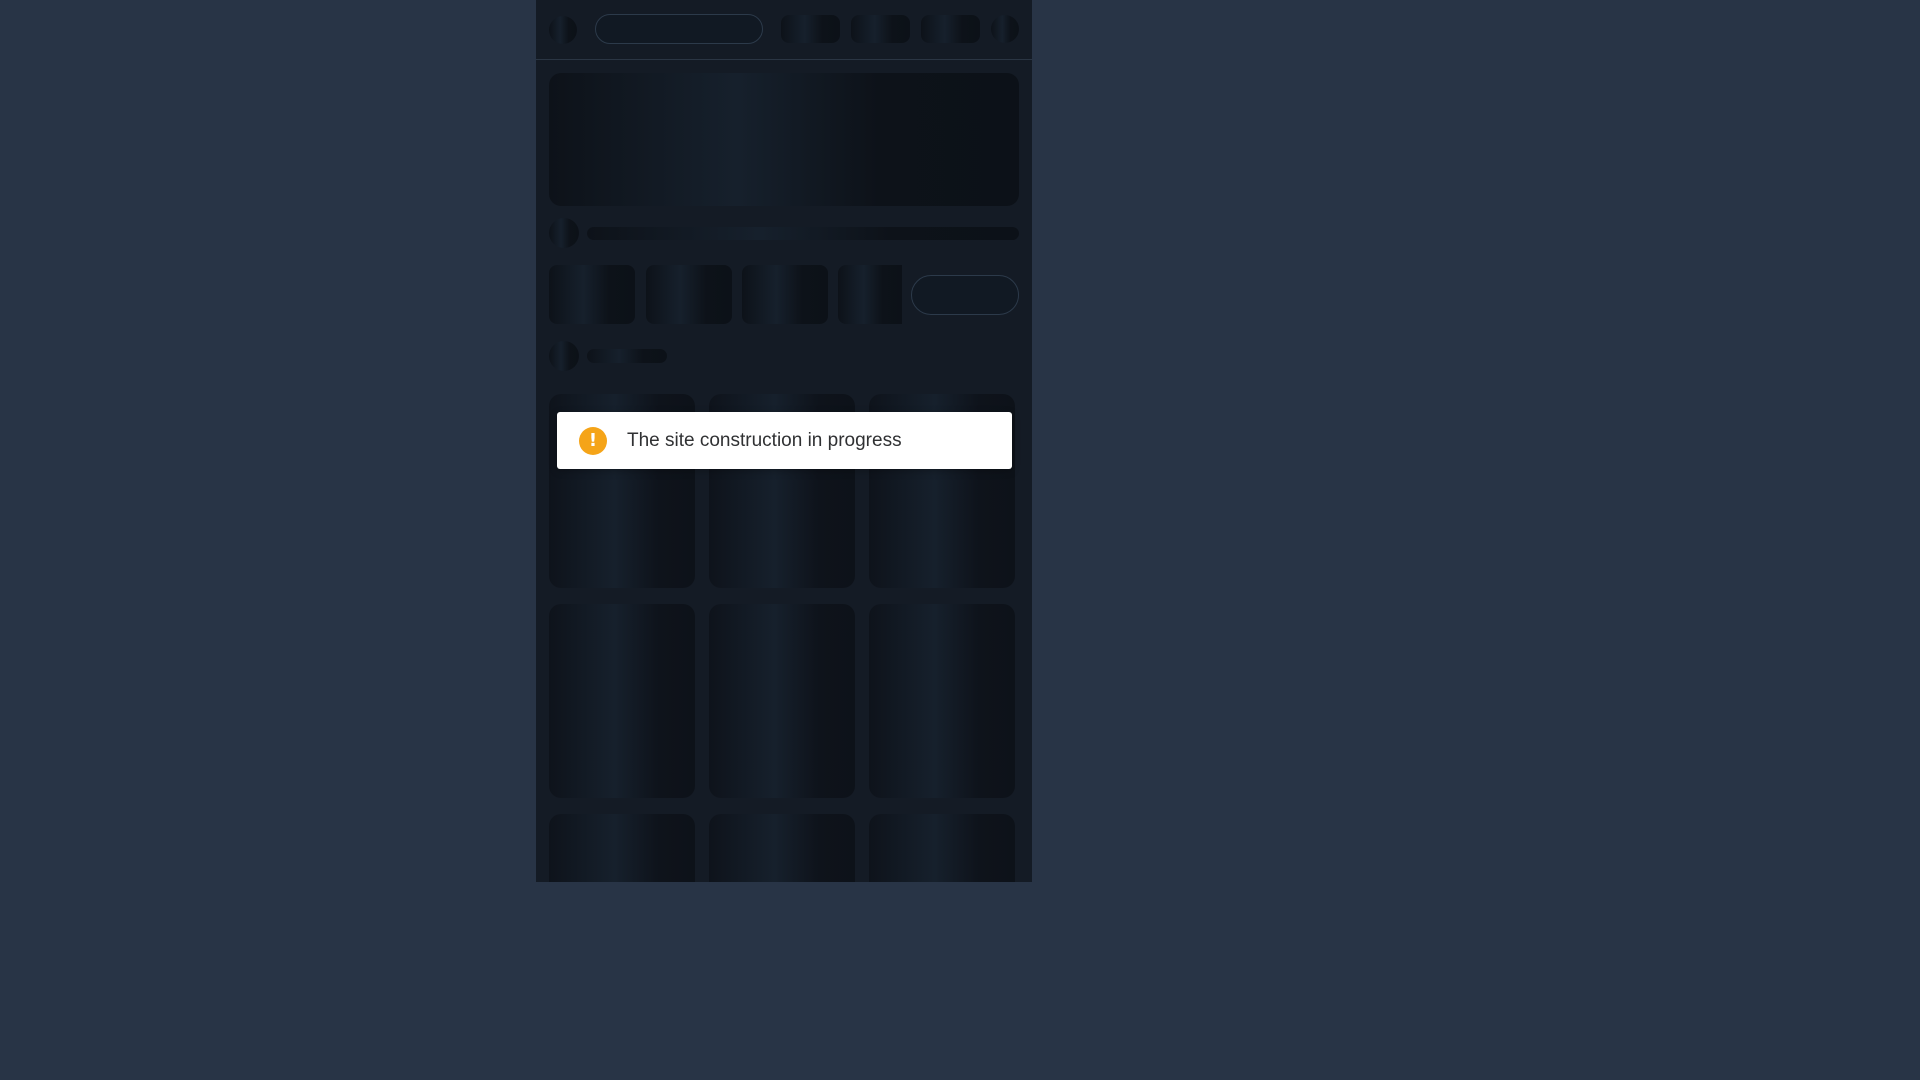 Image resolution: width=1920 pixels, height=1080 pixels. What do you see at coordinates (764, 440) in the screenshot?
I see `toast-message: The site construction in progress` at bounding box center [764, 440].